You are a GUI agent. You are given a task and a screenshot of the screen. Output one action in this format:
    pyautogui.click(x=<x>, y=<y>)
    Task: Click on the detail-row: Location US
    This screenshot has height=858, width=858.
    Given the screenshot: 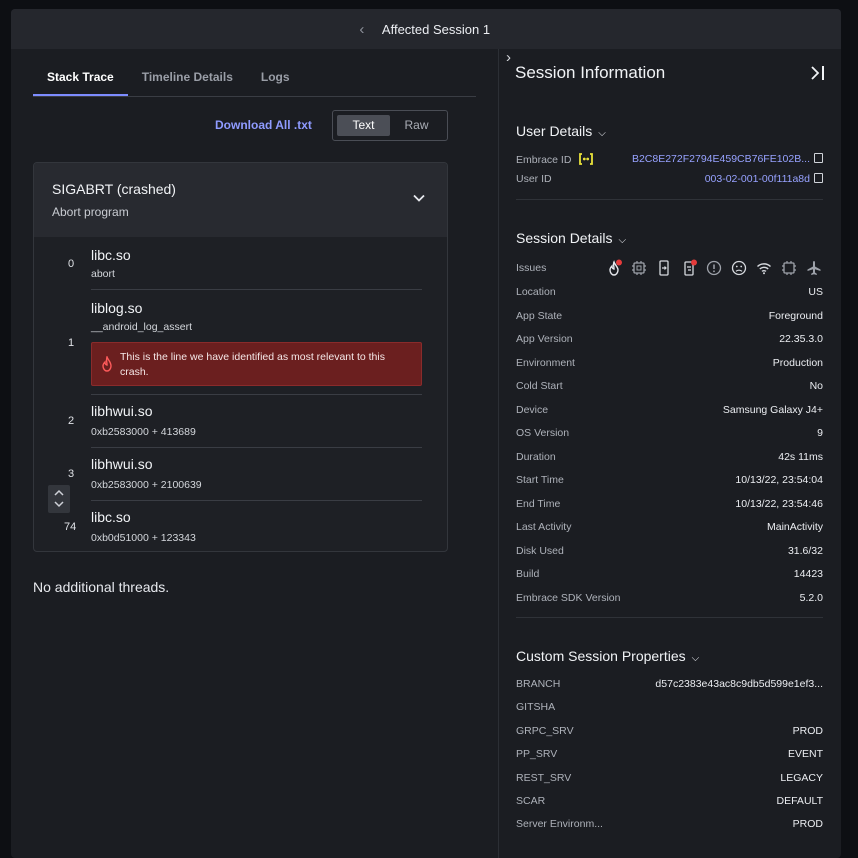 What is the action you would take?
    pyautogui.click(x=669, y=294)
    